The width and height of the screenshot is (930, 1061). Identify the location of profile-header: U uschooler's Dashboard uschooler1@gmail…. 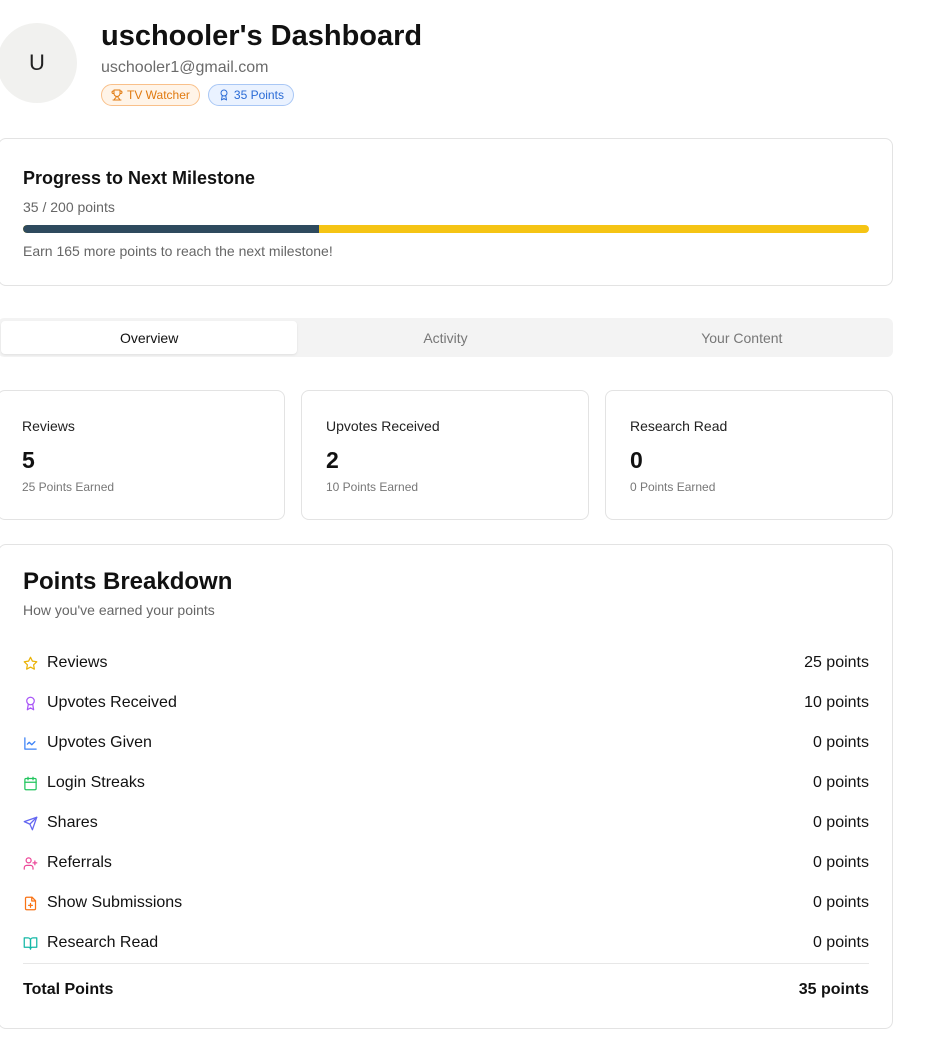
(465, 60).